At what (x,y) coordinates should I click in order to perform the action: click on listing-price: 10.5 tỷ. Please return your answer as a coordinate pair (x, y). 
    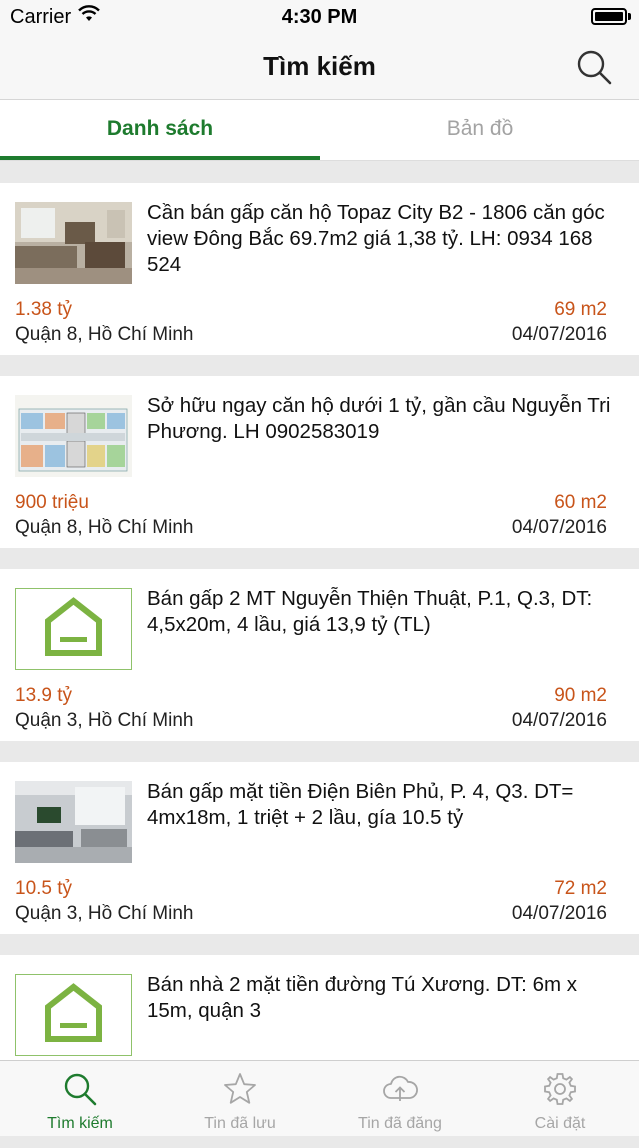
    Looking at the image, I should click on (43, 889).